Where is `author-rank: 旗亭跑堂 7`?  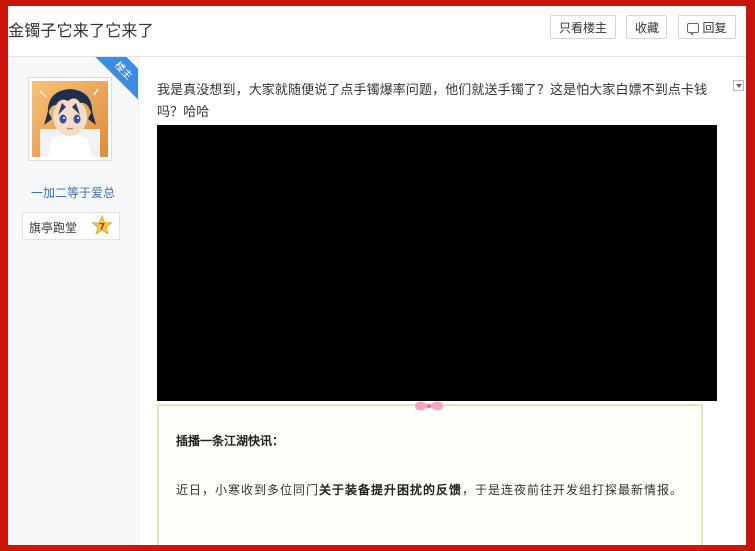
author-rank: 旗亭跑堂 7 is located at coordinates (71, 226).